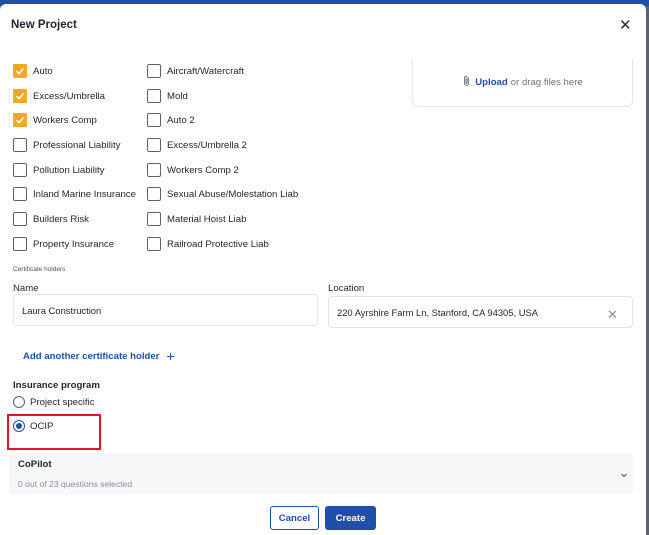 Image resolution: width=649 pixels, height=535 pixels. I want to click on add-certificate-holder-button: Add another certificate holder +, so click(99, 356).